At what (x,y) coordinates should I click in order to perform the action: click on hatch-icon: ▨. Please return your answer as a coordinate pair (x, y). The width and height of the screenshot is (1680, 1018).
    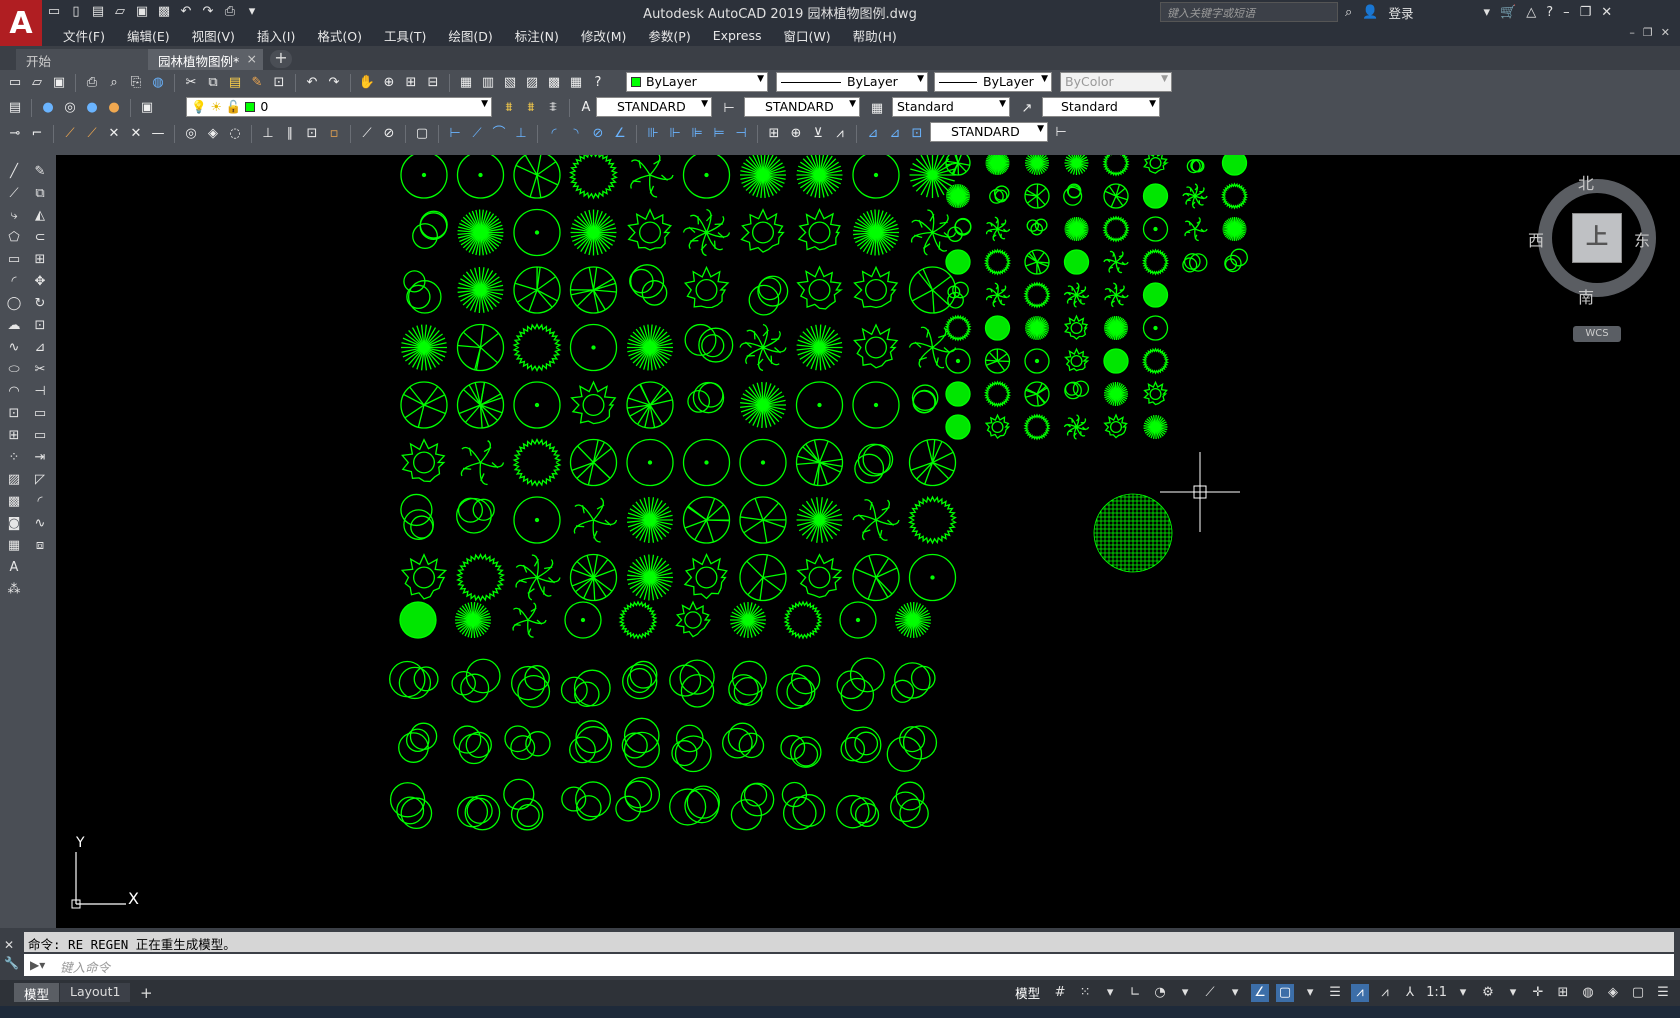
    Looking at the image, I should click on (14, 480).